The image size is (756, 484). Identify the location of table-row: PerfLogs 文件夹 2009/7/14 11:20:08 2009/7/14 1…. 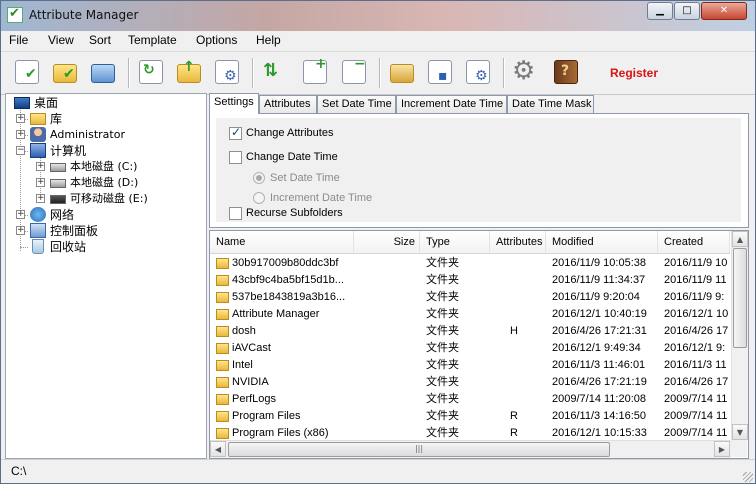
(470, 399).